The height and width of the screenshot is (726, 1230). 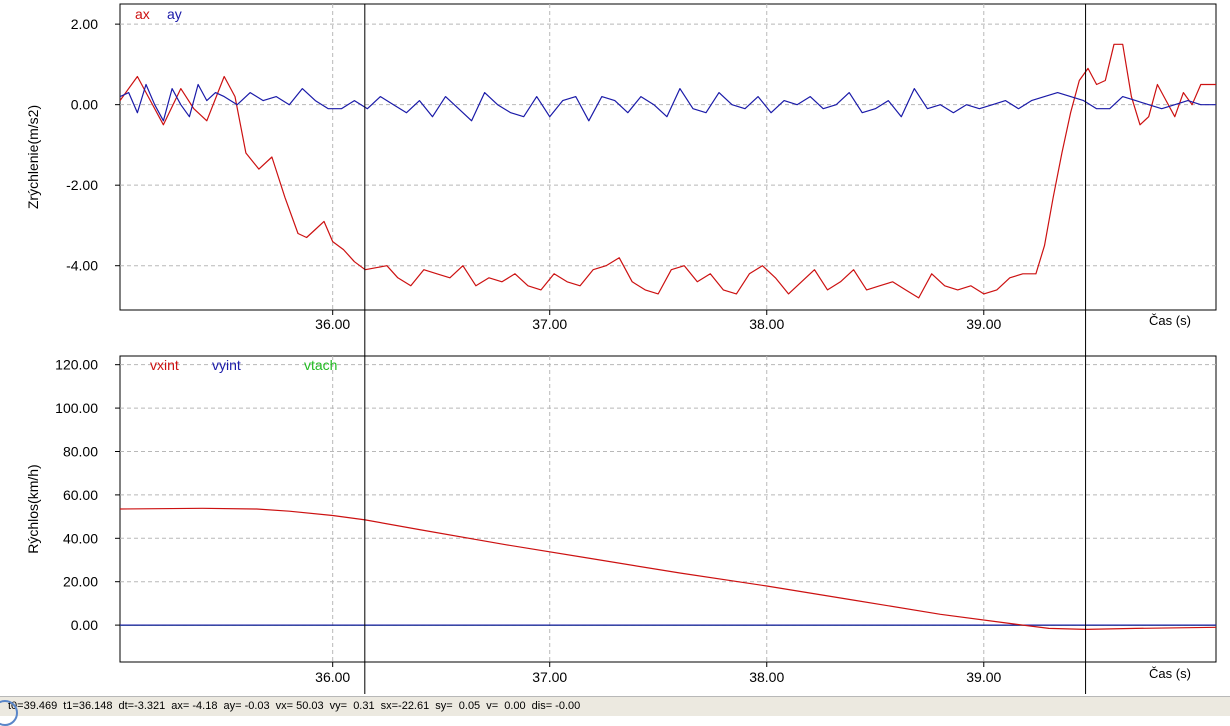 What do you see at coordinates (88, 706) in the screenshot?
I see `status-t1: t1=36.148` at bounding box center [88, 706].